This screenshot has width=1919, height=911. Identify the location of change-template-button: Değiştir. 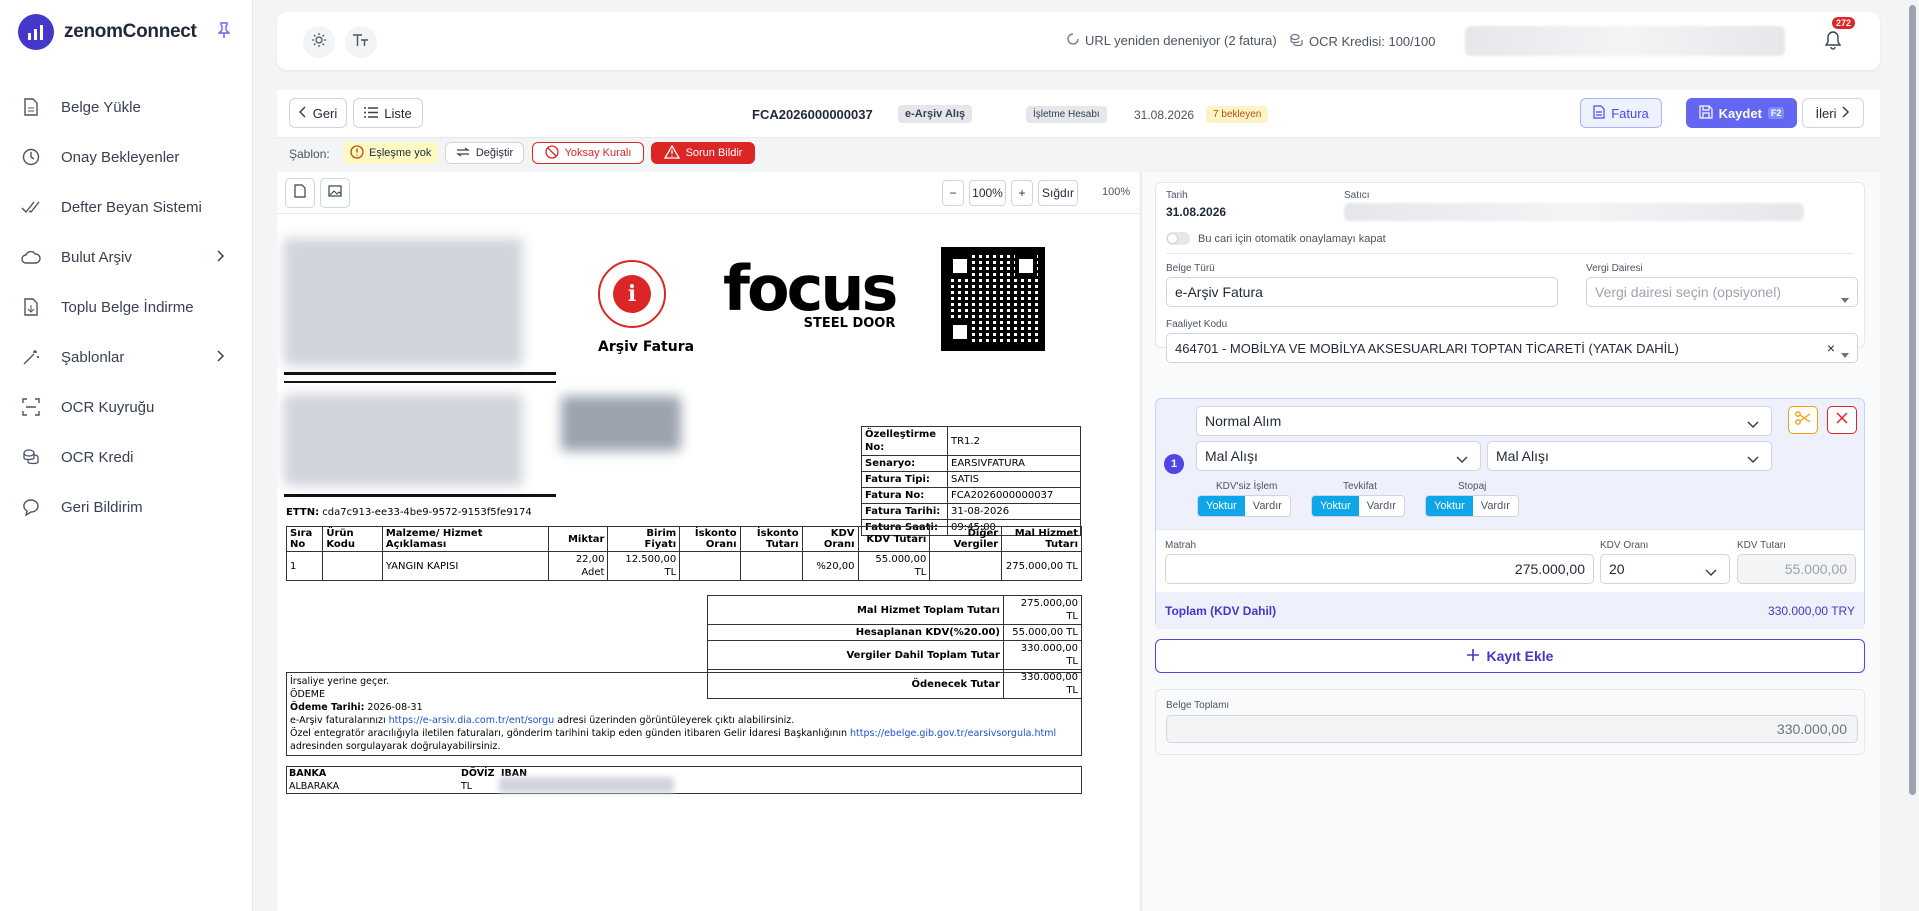
(484, 153).